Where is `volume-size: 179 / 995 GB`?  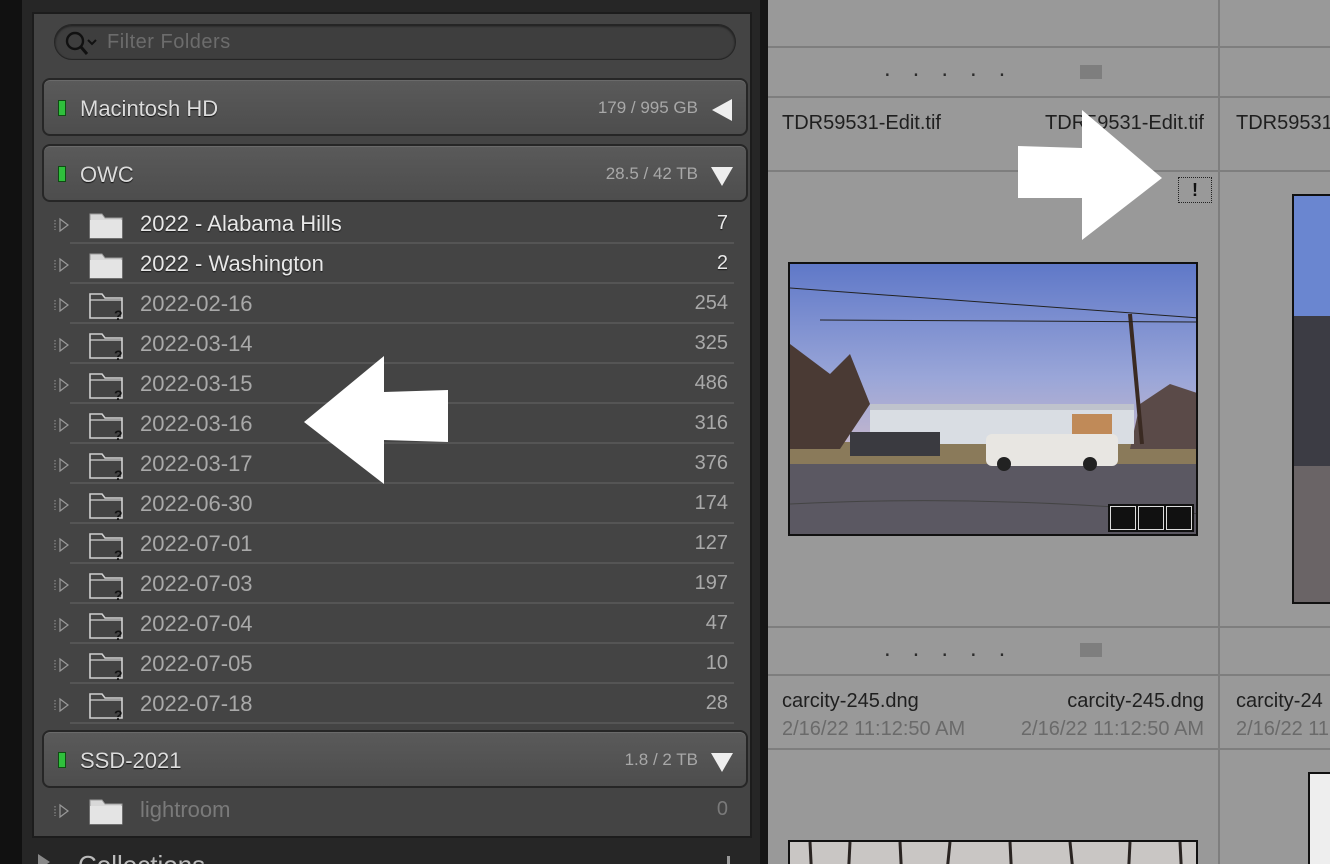 volume-size: 179 / 995 GB is located at coordinates (647, 107).